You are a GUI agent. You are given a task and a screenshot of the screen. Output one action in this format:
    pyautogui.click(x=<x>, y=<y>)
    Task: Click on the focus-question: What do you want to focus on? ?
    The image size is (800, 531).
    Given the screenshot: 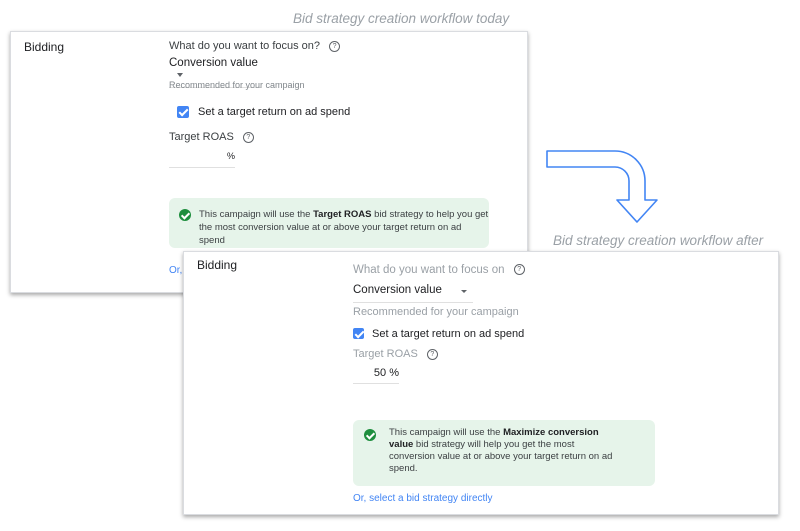 What is the action you would take?
    pyautogui.click(x=255, y=46)
    